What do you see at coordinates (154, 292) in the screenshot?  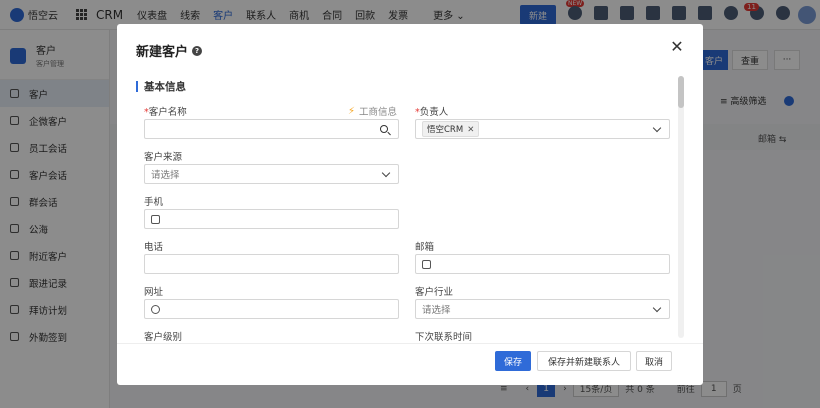 I see `website-label: 网址` at bounding box center [154, 292].